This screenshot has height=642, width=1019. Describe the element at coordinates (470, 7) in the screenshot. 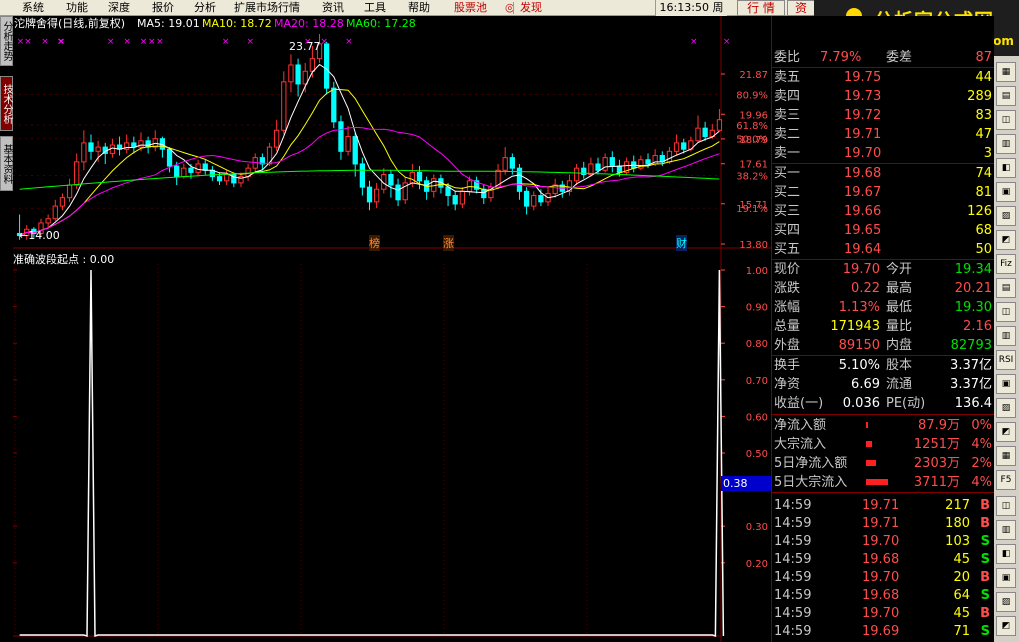

I see `menu-stock-pool: 股票池` at that location.